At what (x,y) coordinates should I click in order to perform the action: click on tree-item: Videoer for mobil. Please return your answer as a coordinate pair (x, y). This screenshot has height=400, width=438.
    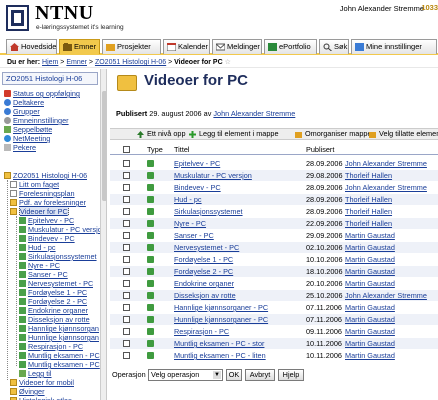
    Looking at the image, I should click on (42, 382).